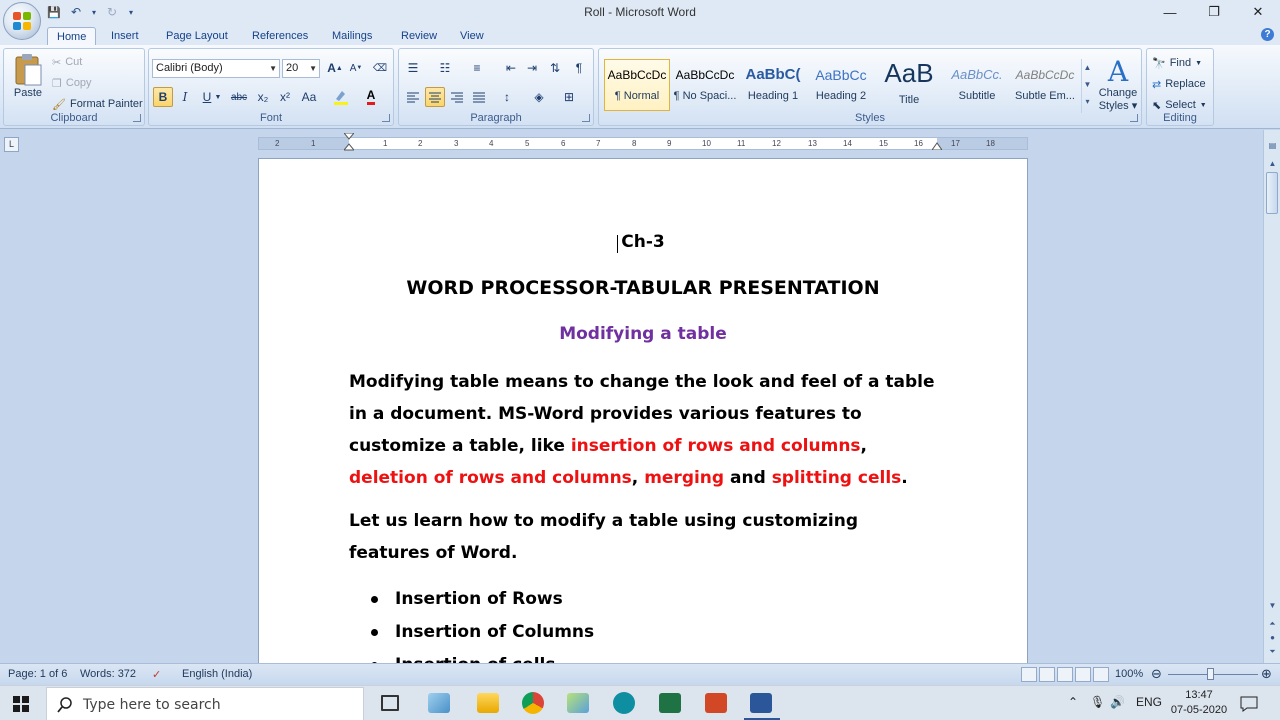 This screenshot has height=720, width=1280. Describe the element at coordinates (1267, 34) in the screenshot. I see `help-icon: ?` at that location.